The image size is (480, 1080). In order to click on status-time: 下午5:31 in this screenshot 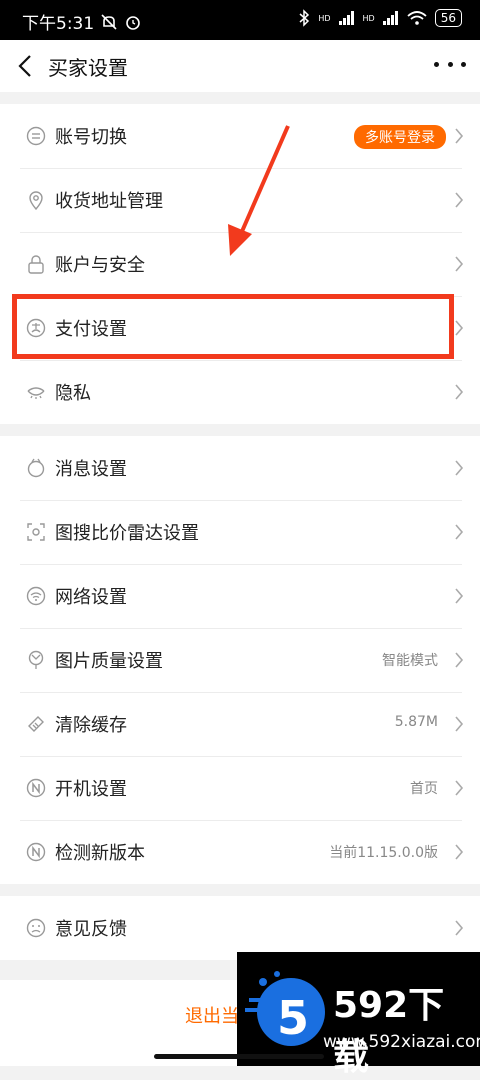, I will do `click(58, 24)`.